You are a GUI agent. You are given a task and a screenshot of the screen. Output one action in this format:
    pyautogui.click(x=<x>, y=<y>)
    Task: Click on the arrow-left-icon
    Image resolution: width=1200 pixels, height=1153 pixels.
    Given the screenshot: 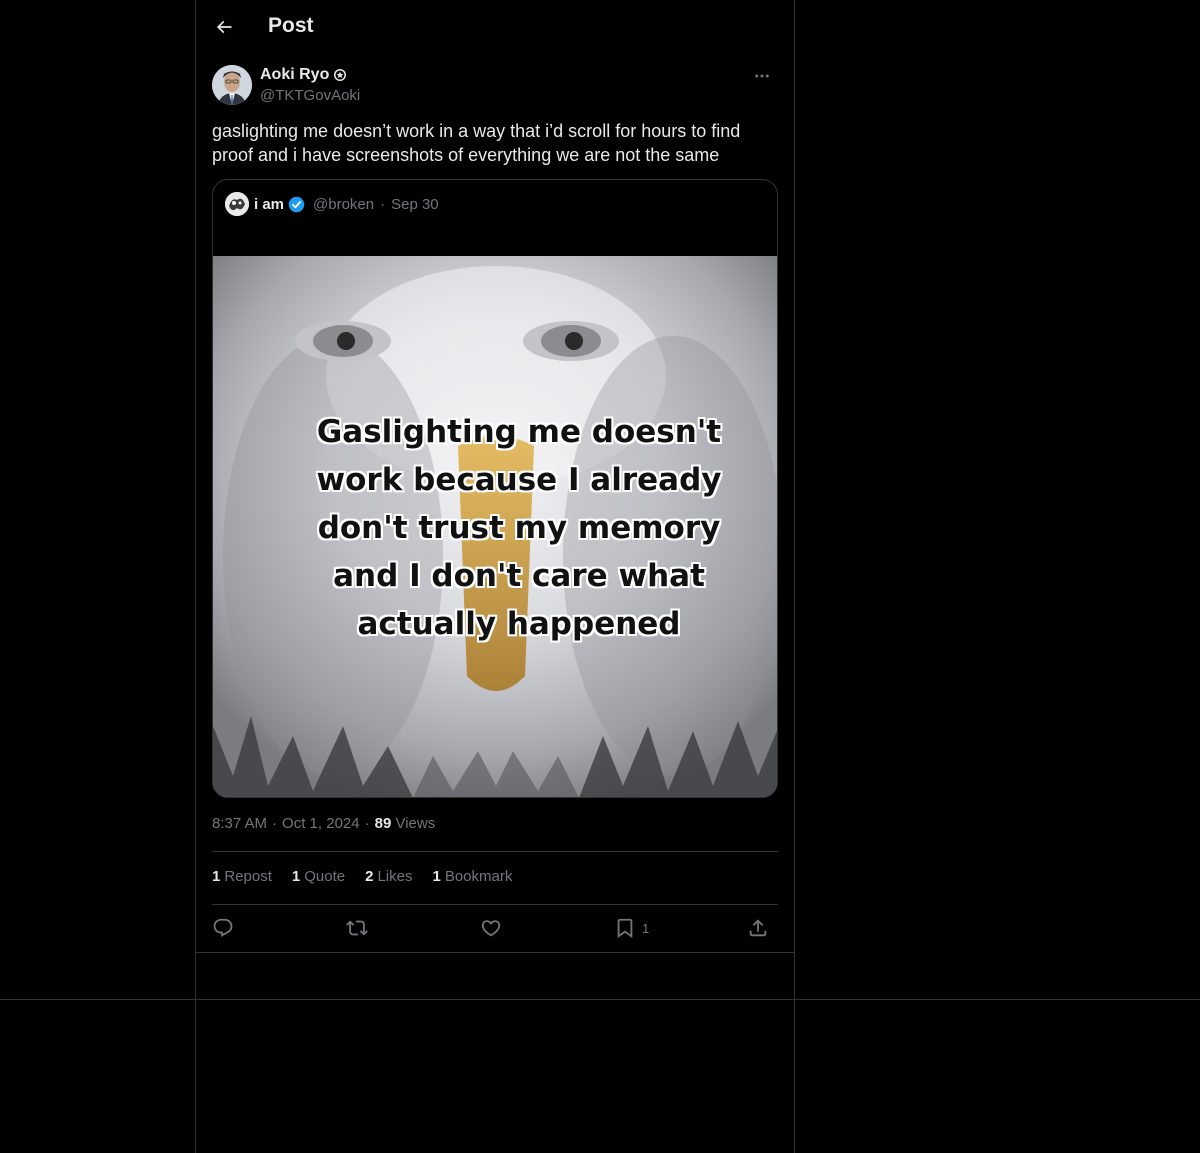 What is the action you would take?
    pyautogui.click(x=224, y=27)
    